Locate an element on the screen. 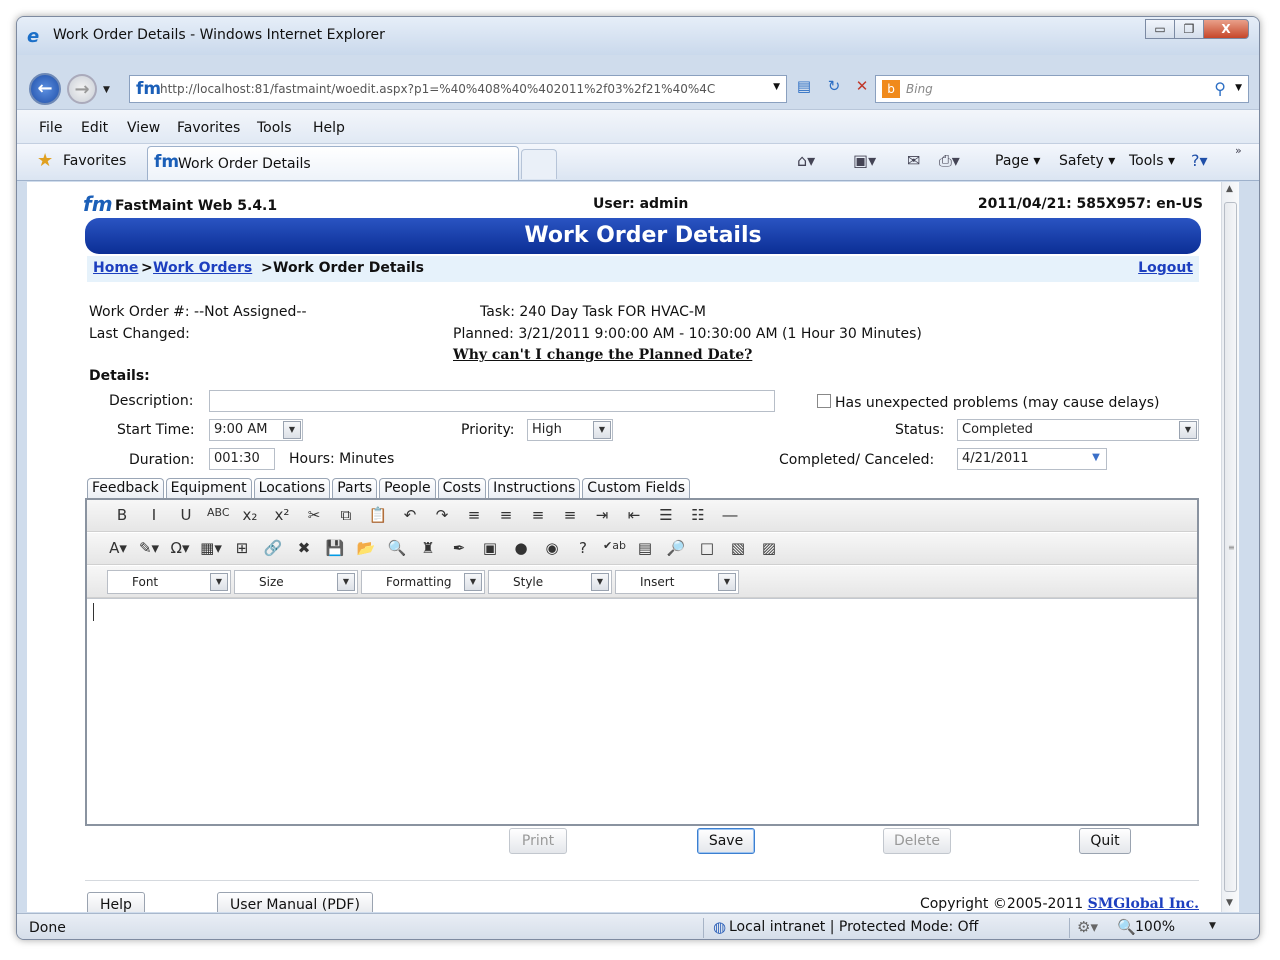 The width and height of the screenshot is (1280, 960). start-time-select: 9:00 AM ▼ is located at coordinates (256, 430).